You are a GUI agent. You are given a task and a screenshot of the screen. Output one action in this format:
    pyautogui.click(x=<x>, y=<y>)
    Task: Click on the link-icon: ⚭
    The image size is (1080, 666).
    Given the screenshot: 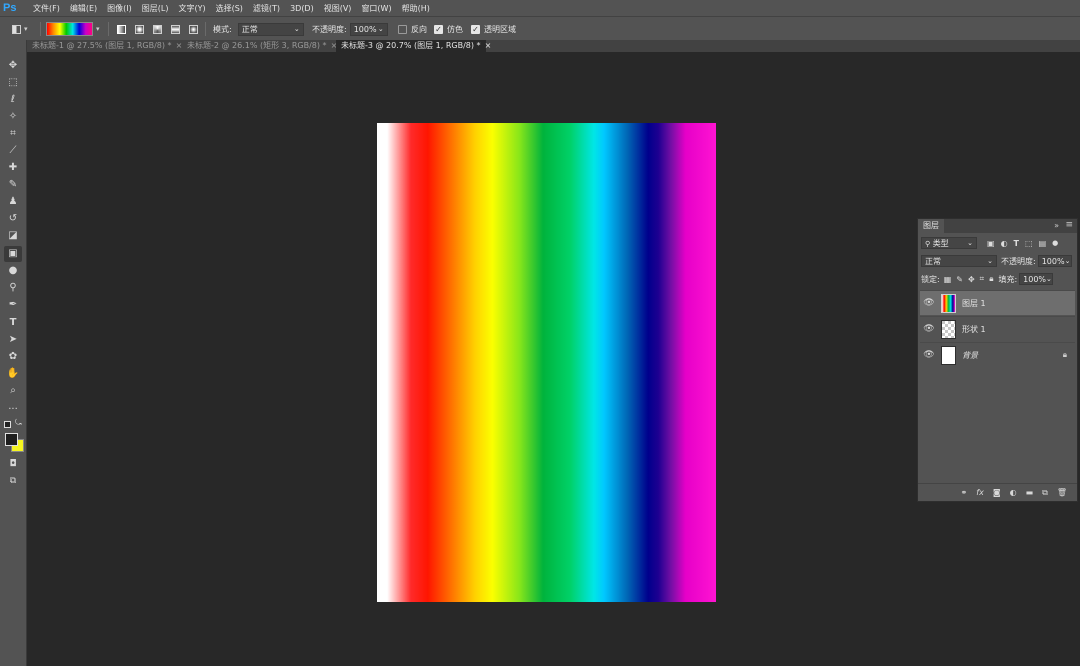 What is the action you would take?
    pyautogui.click(x=964, y=492)
    